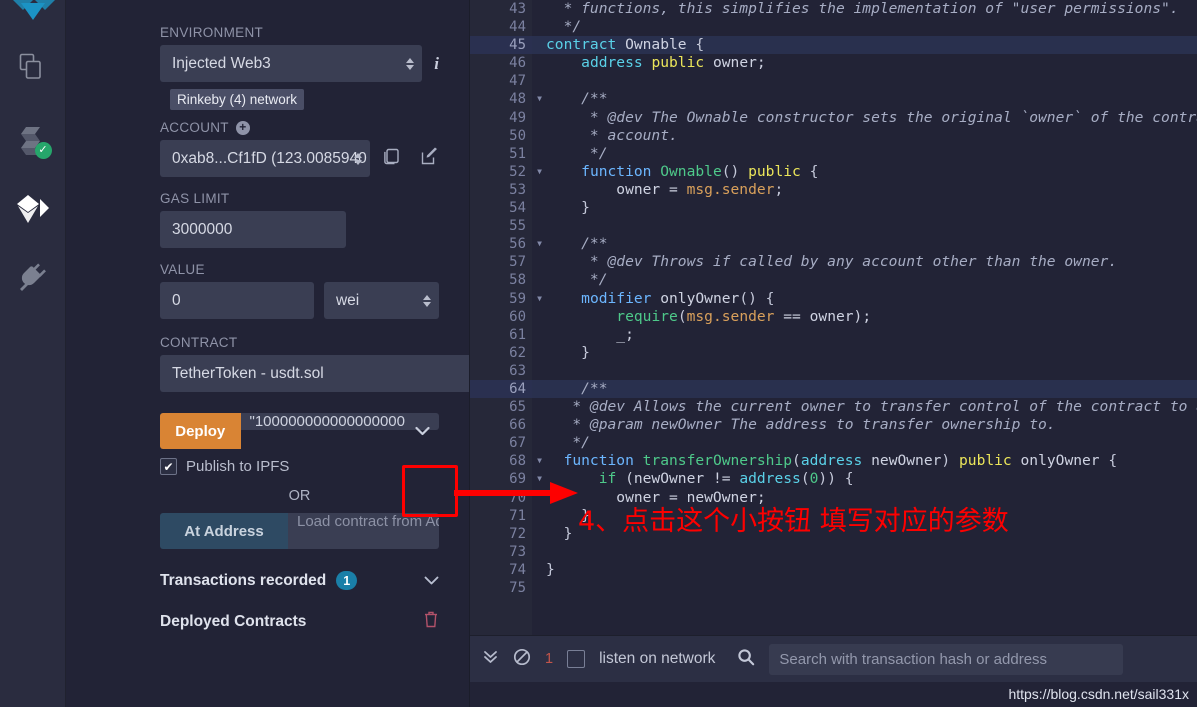 The width and height of the screenshot is (1197, 707). I want to click on transactions-count-badge: 1, so click(347, 580).